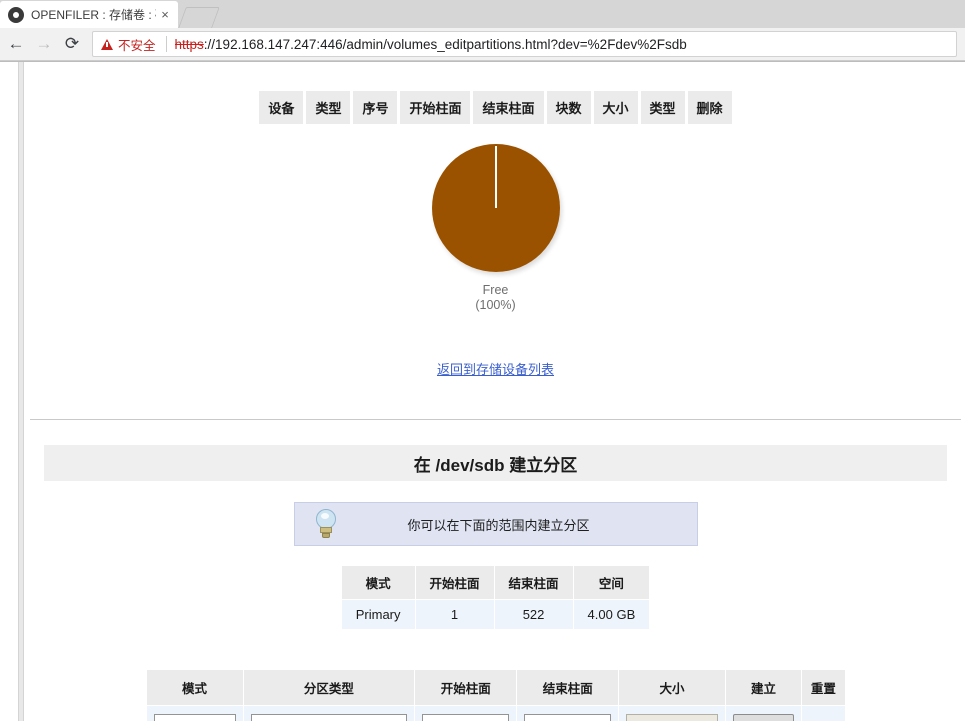 This screenshot has height=721, width=965. What do you see at coordinates (378, 614) in the screenshot?
I see `range-cell-mode: Primary` at bounding box center [378, 614].